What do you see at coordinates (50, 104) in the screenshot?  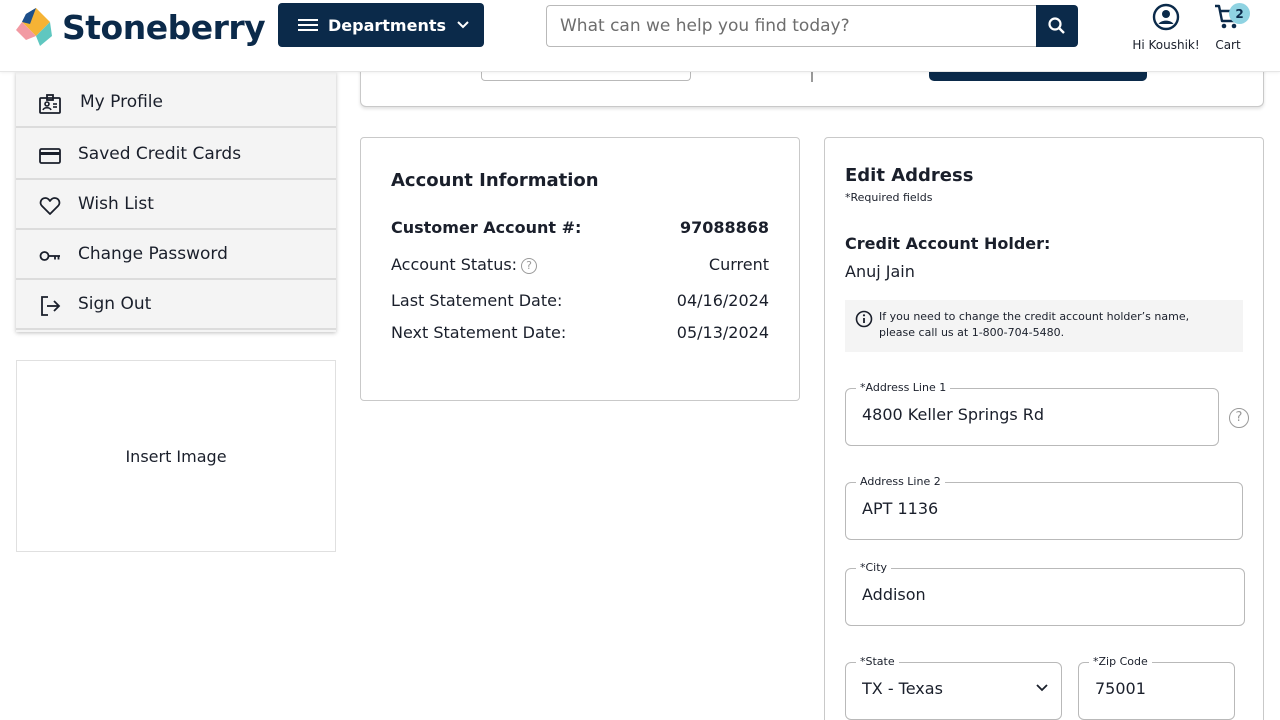 I see `profile-card-icon` at bounding box center [50, 104].